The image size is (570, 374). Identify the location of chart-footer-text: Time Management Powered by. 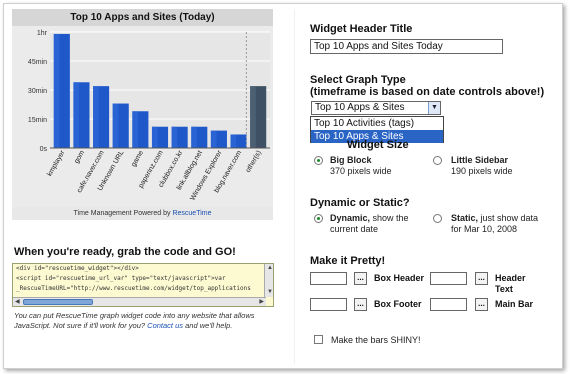
(123, 213).